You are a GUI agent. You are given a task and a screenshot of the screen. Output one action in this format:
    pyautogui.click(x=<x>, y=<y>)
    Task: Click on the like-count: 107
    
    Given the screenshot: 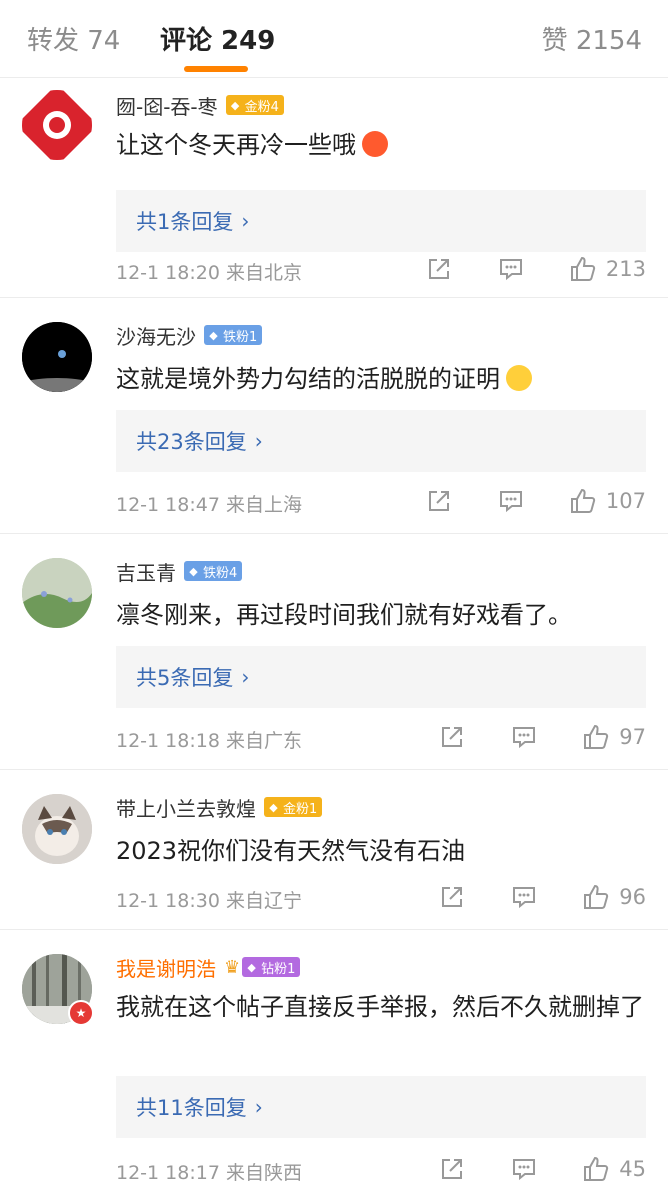 What is the action you would take?
    pyautogui.click(x=625, y=501)
    